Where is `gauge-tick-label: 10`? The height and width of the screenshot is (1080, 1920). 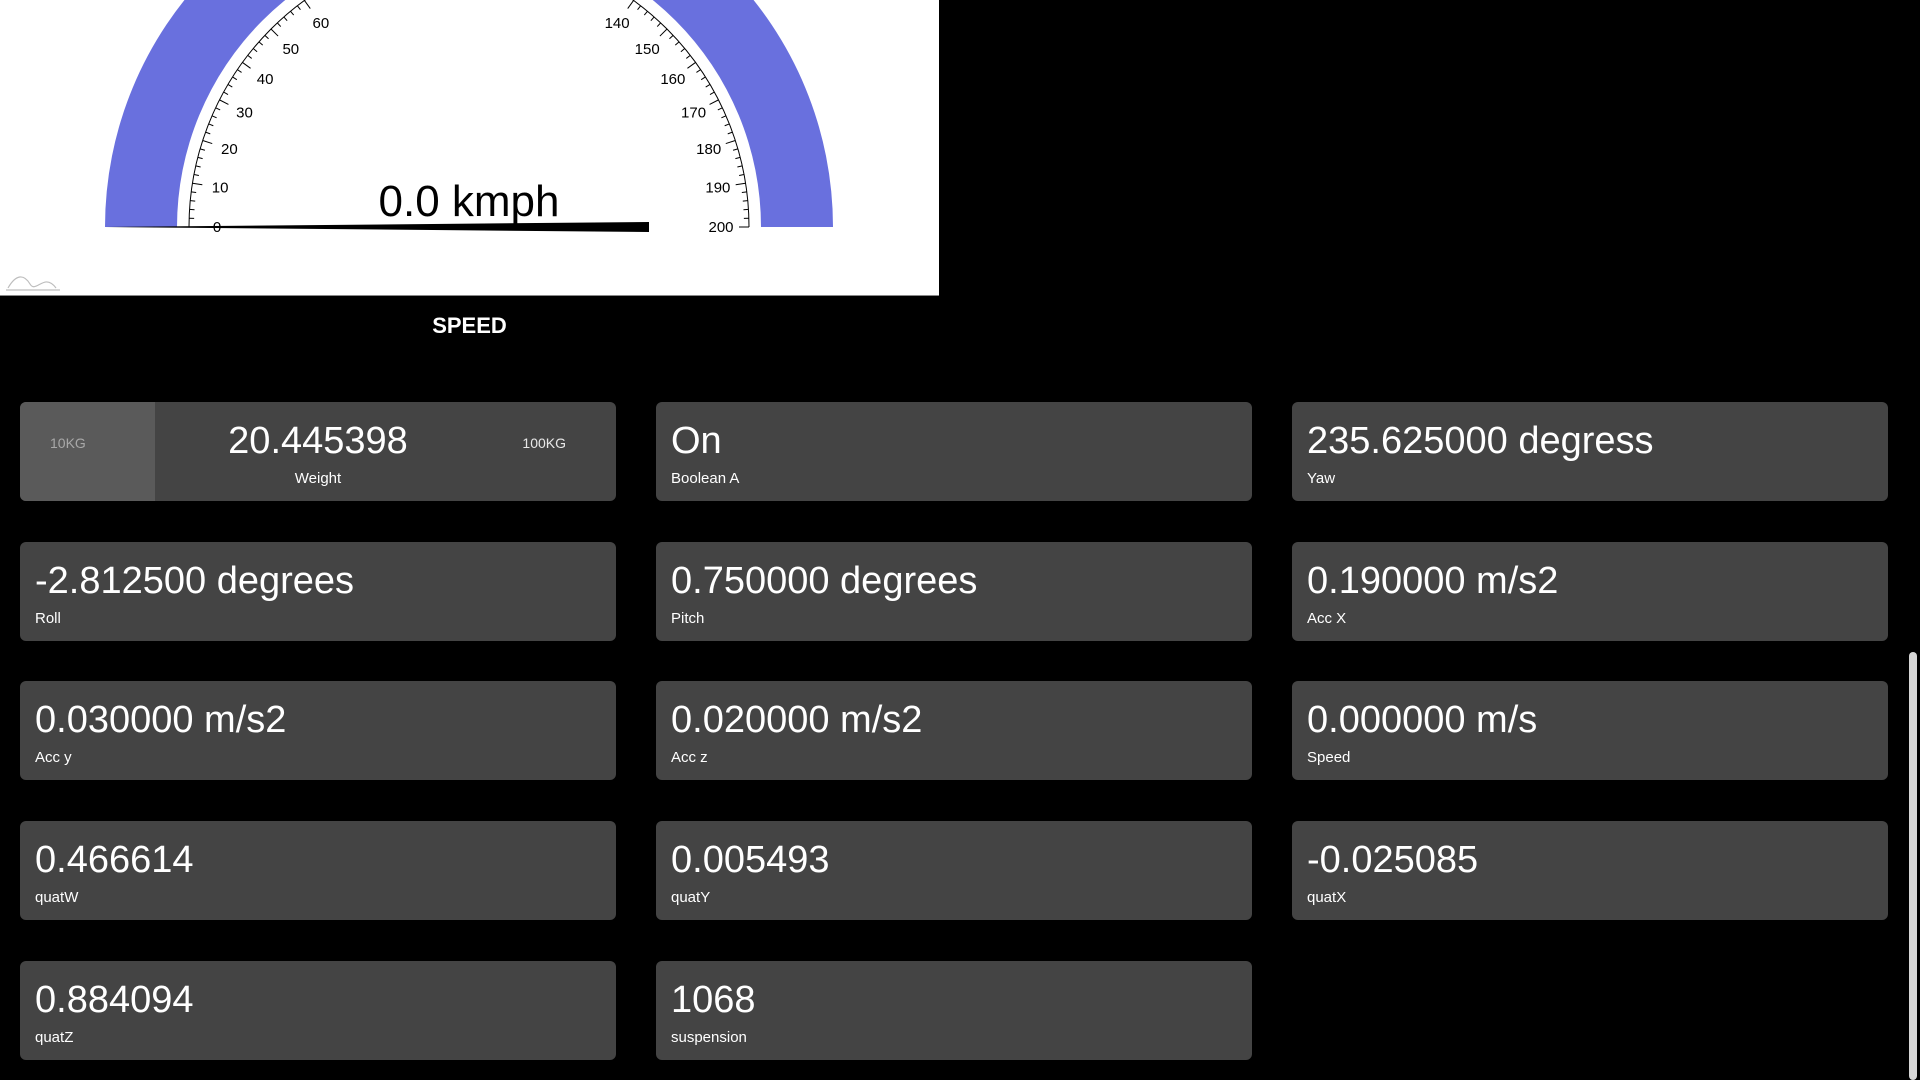
gauge-tick-label: 10 is located at coordinates (220, 188).